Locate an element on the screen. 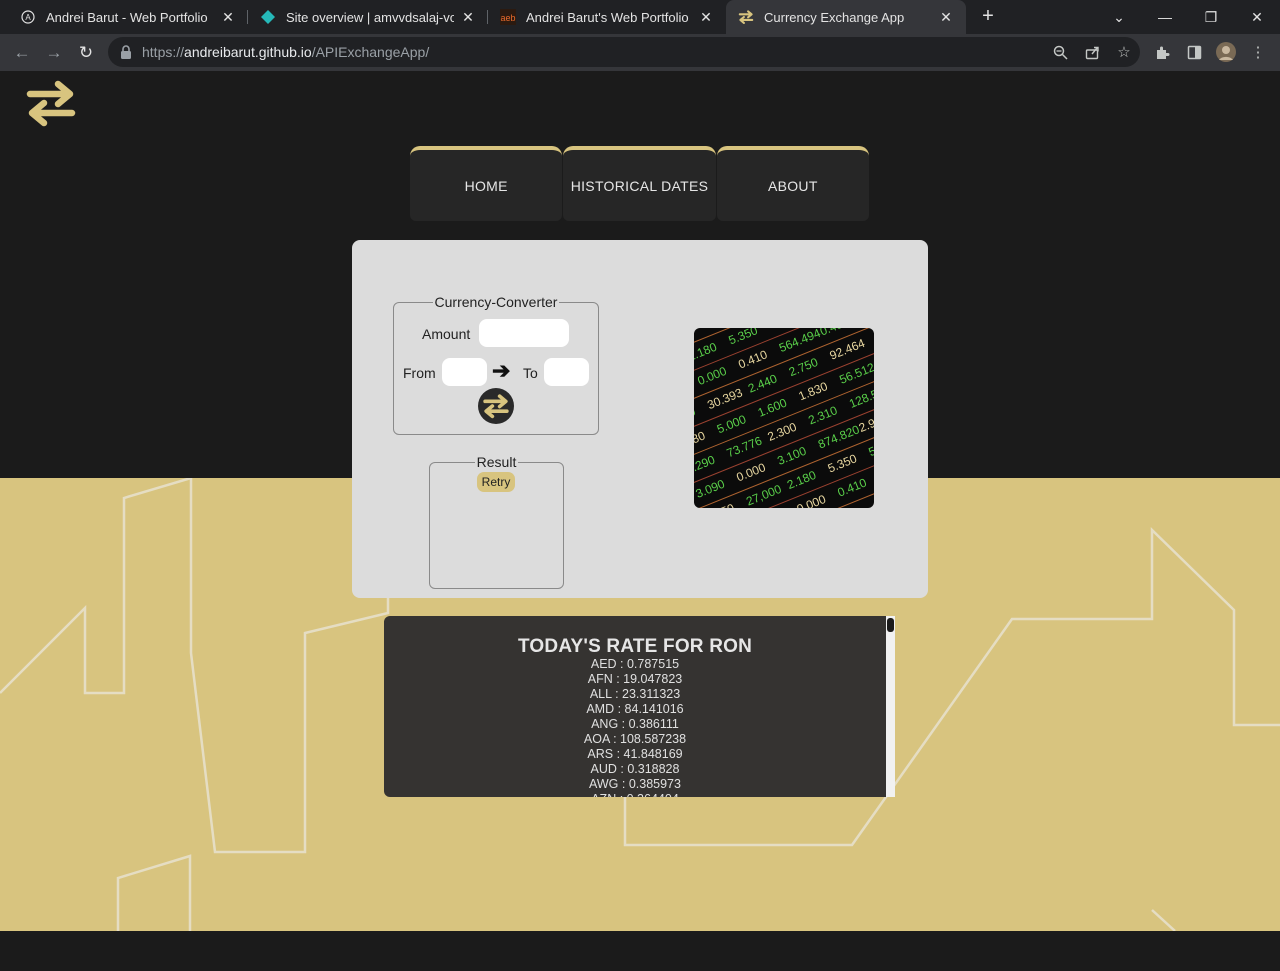 This screenshot has height=971, width=1280. forward-icon: → is located at coordinates (54, 53).